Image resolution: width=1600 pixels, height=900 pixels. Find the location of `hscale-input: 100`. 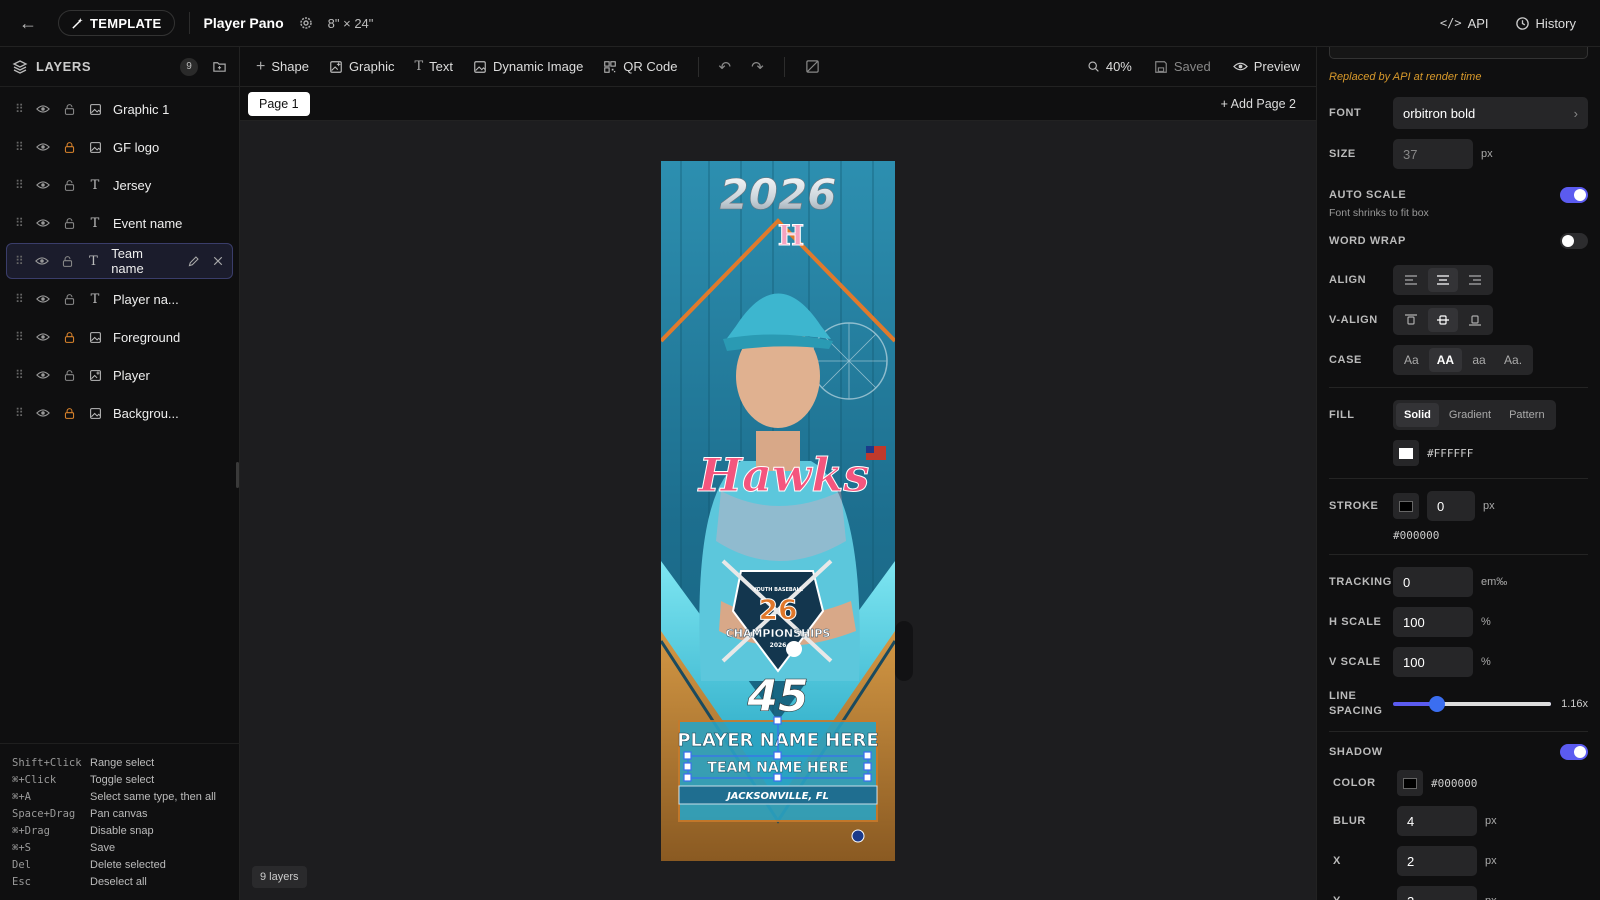

hscale-input: 100 is located at coordinates (1433, 622).